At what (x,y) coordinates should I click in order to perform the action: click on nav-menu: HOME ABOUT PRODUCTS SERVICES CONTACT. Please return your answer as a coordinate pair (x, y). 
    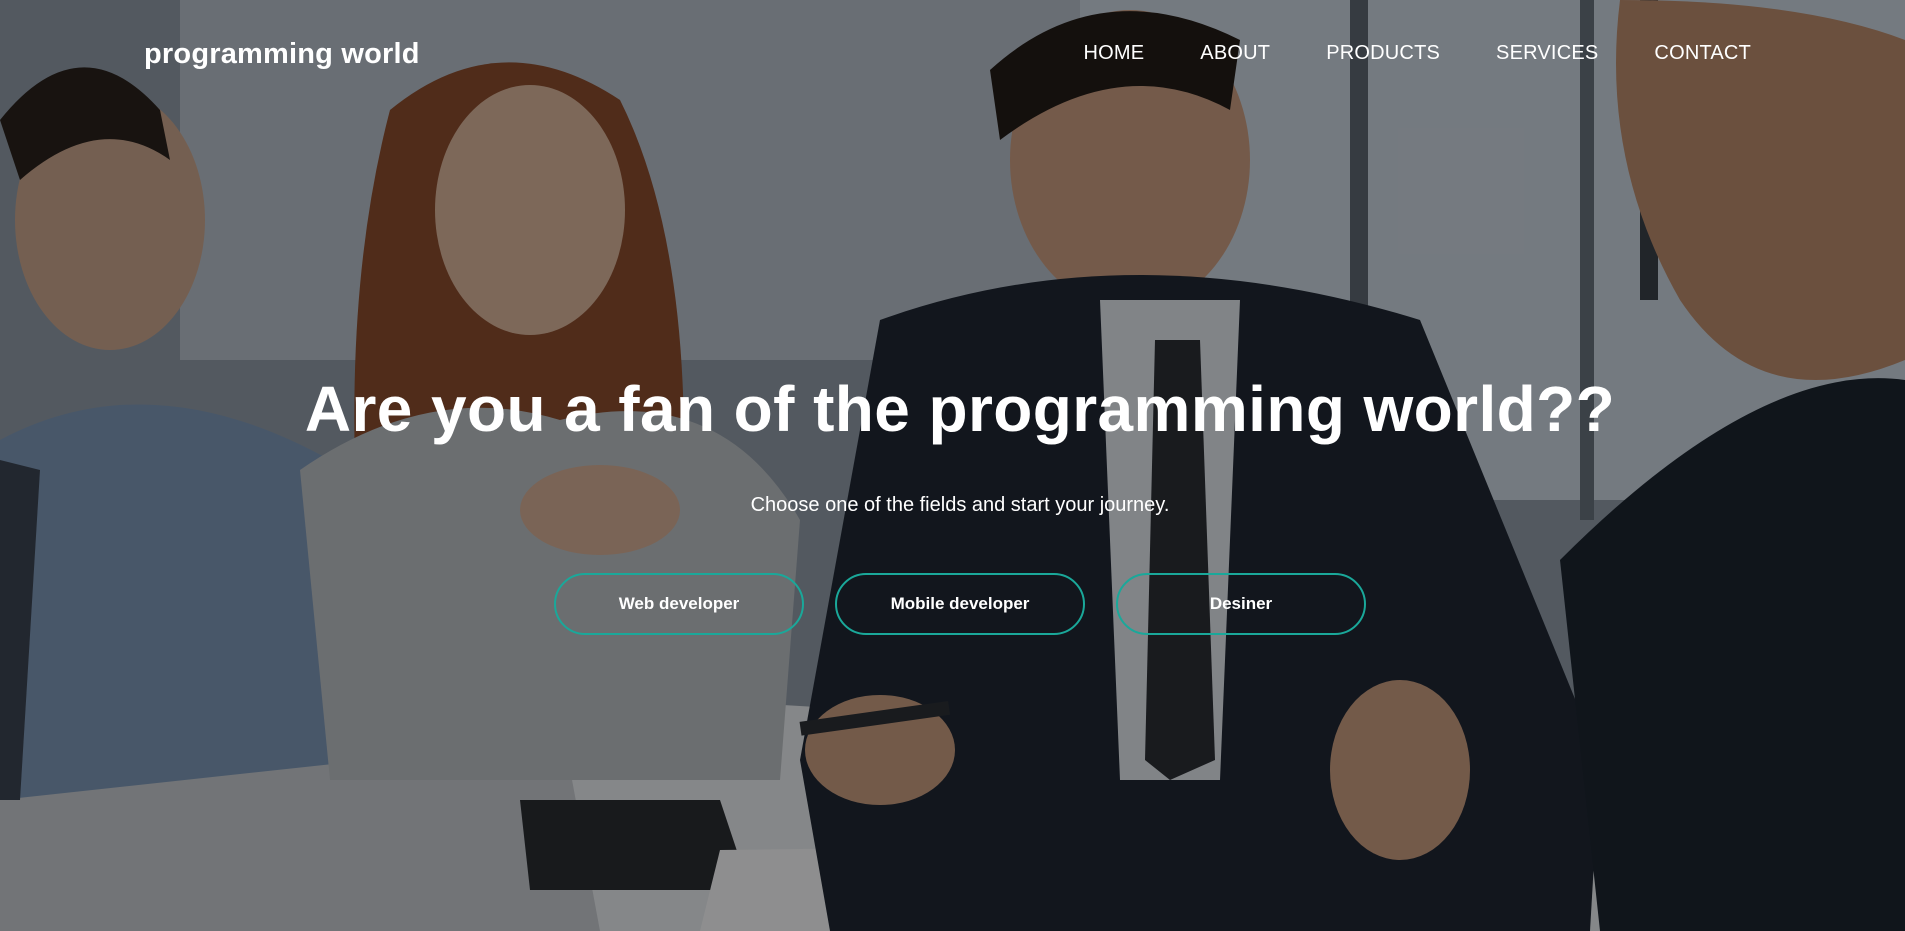
    Looking at the image, I should click on (1389, 53).